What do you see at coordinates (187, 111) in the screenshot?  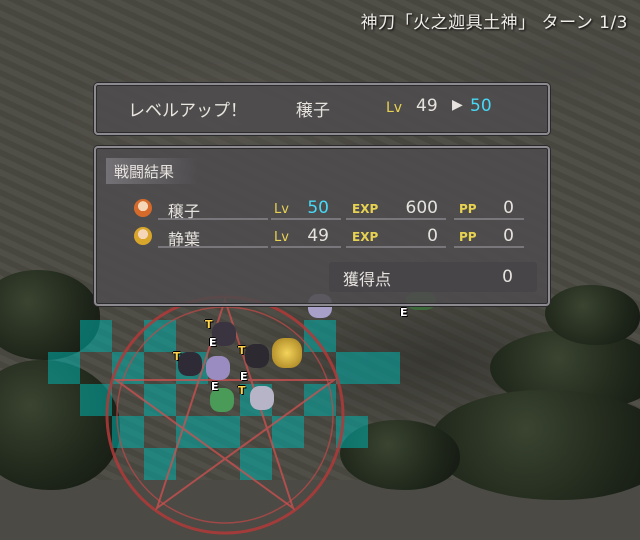 I see `level-up-title: レベルアップ！` at bounding box center [187, 111].